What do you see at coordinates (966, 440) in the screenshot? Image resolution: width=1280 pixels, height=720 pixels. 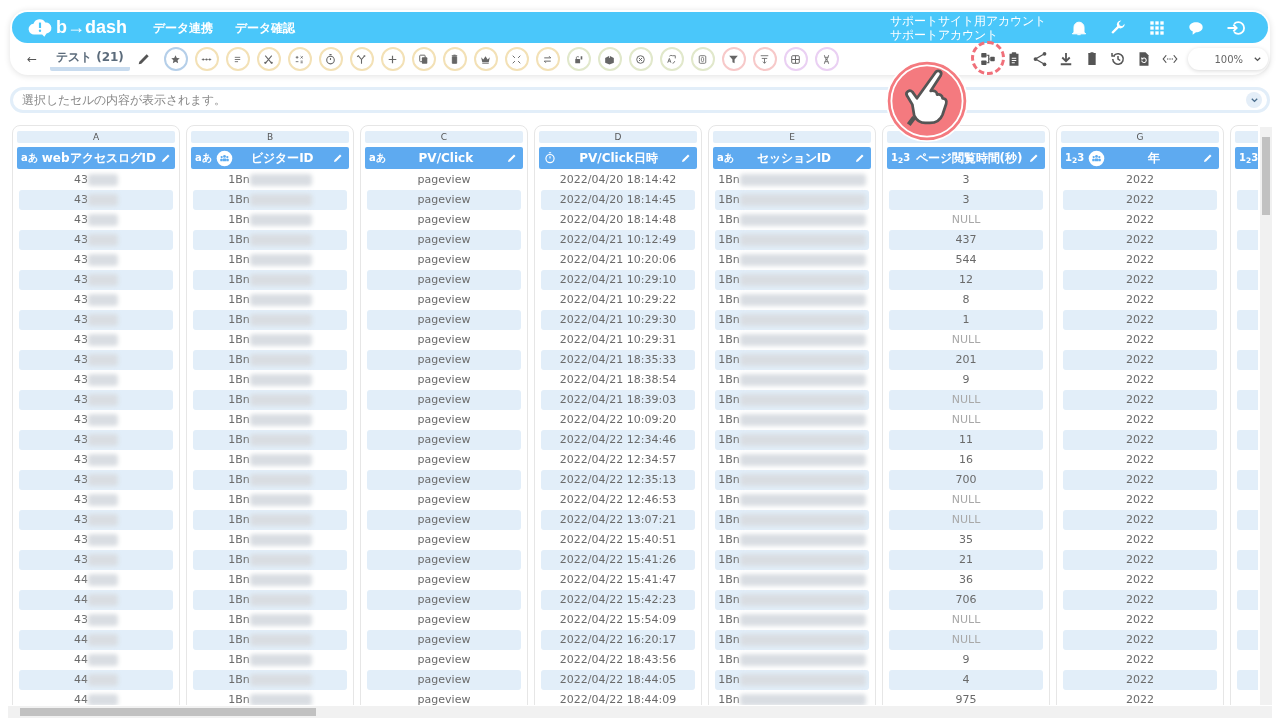 I see `table-cell: 11` at bounding box center [966, 440].